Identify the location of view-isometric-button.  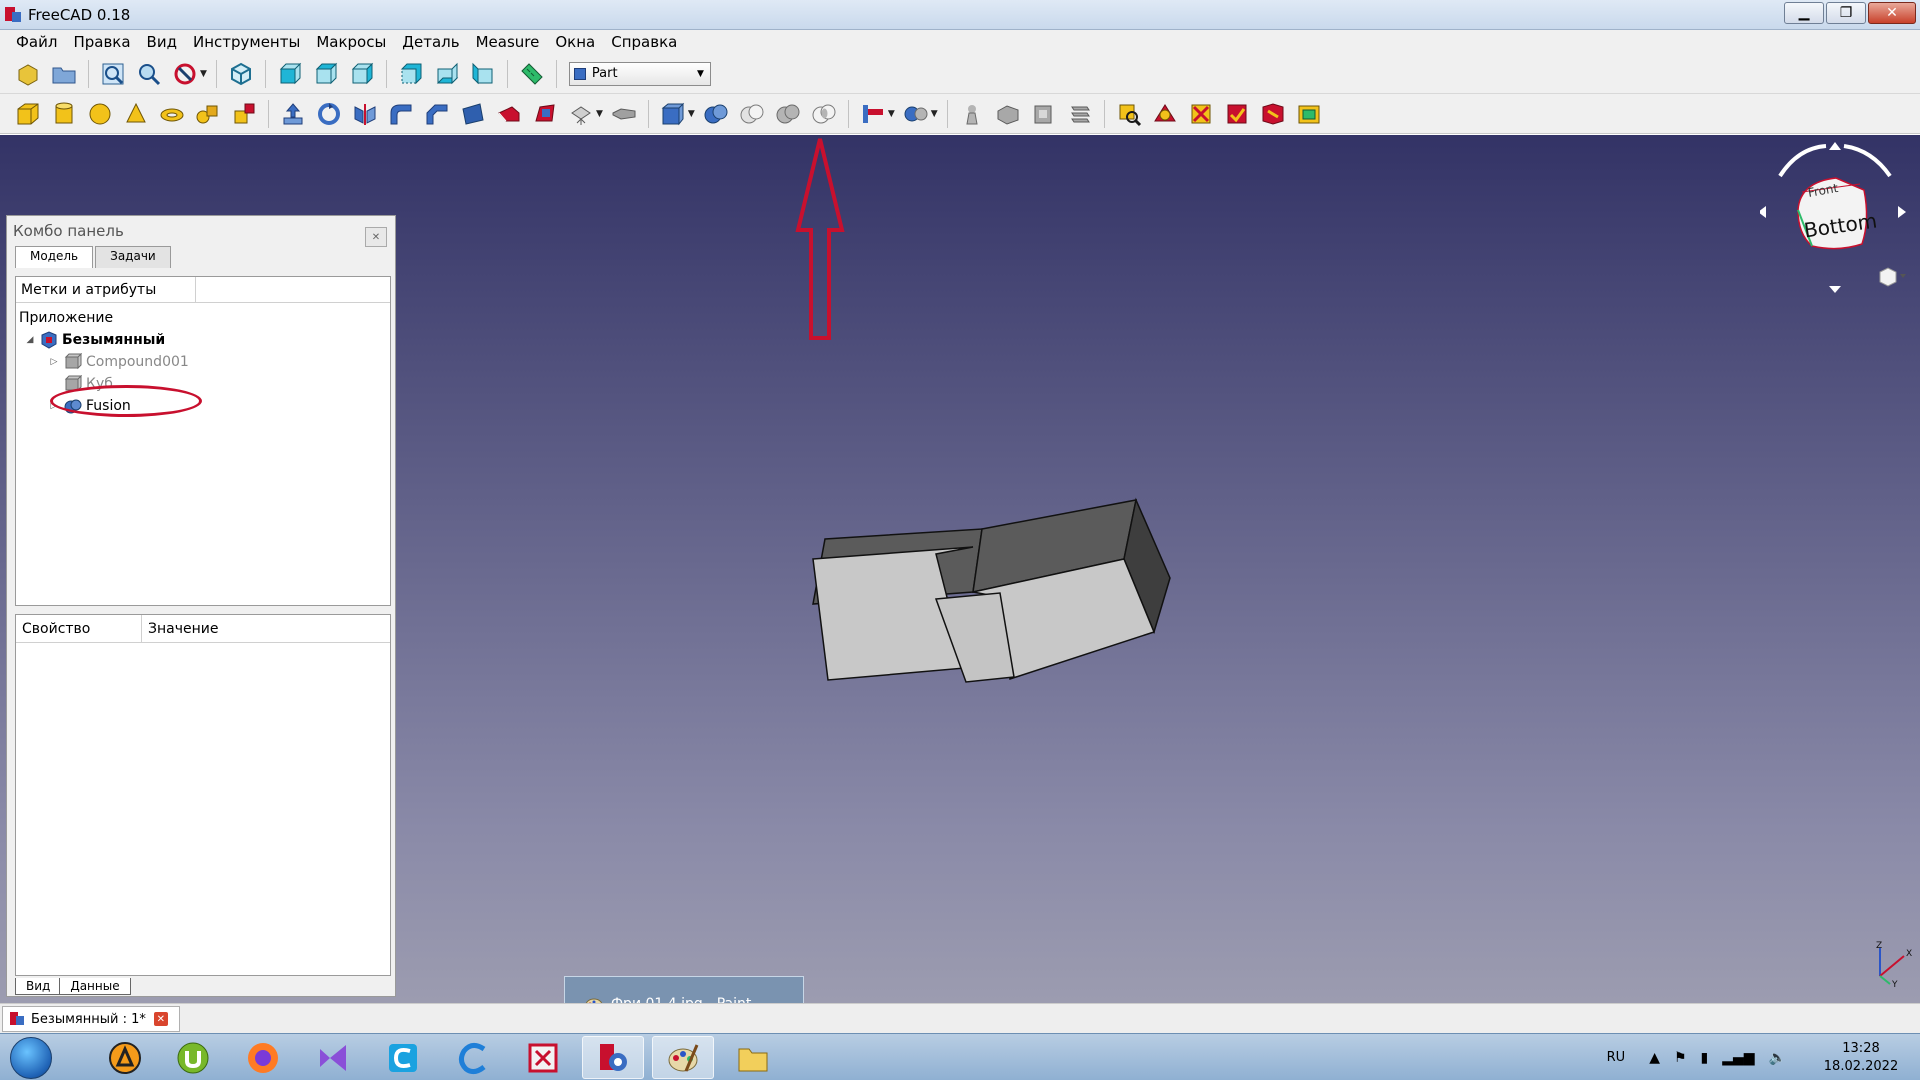
(241, 74).